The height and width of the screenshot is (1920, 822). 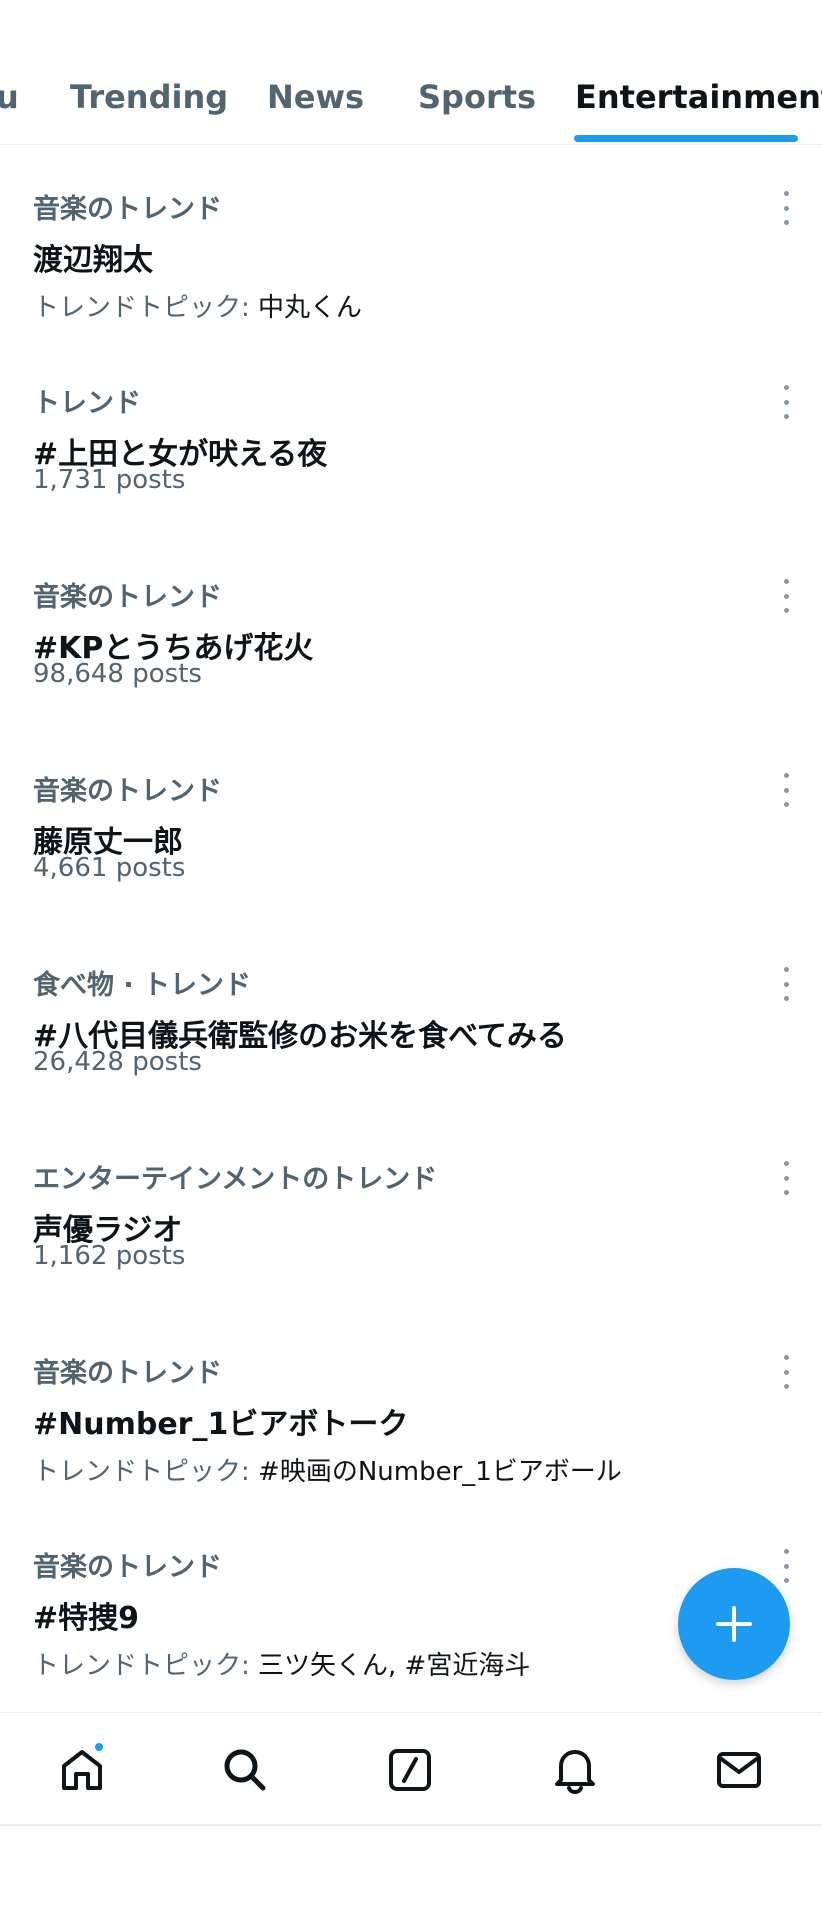 I want to click on grok-icon, so click(x=410, y=1770).